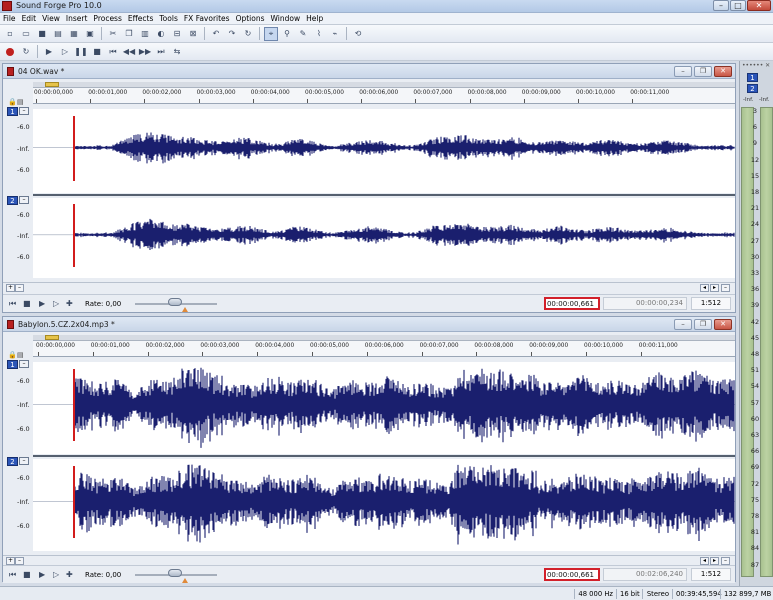 This screenshot has height=600, width=773. Describe the element at coordinates (248, 34) in the screenshot. I see `repeat-icon: ↻` at that location.